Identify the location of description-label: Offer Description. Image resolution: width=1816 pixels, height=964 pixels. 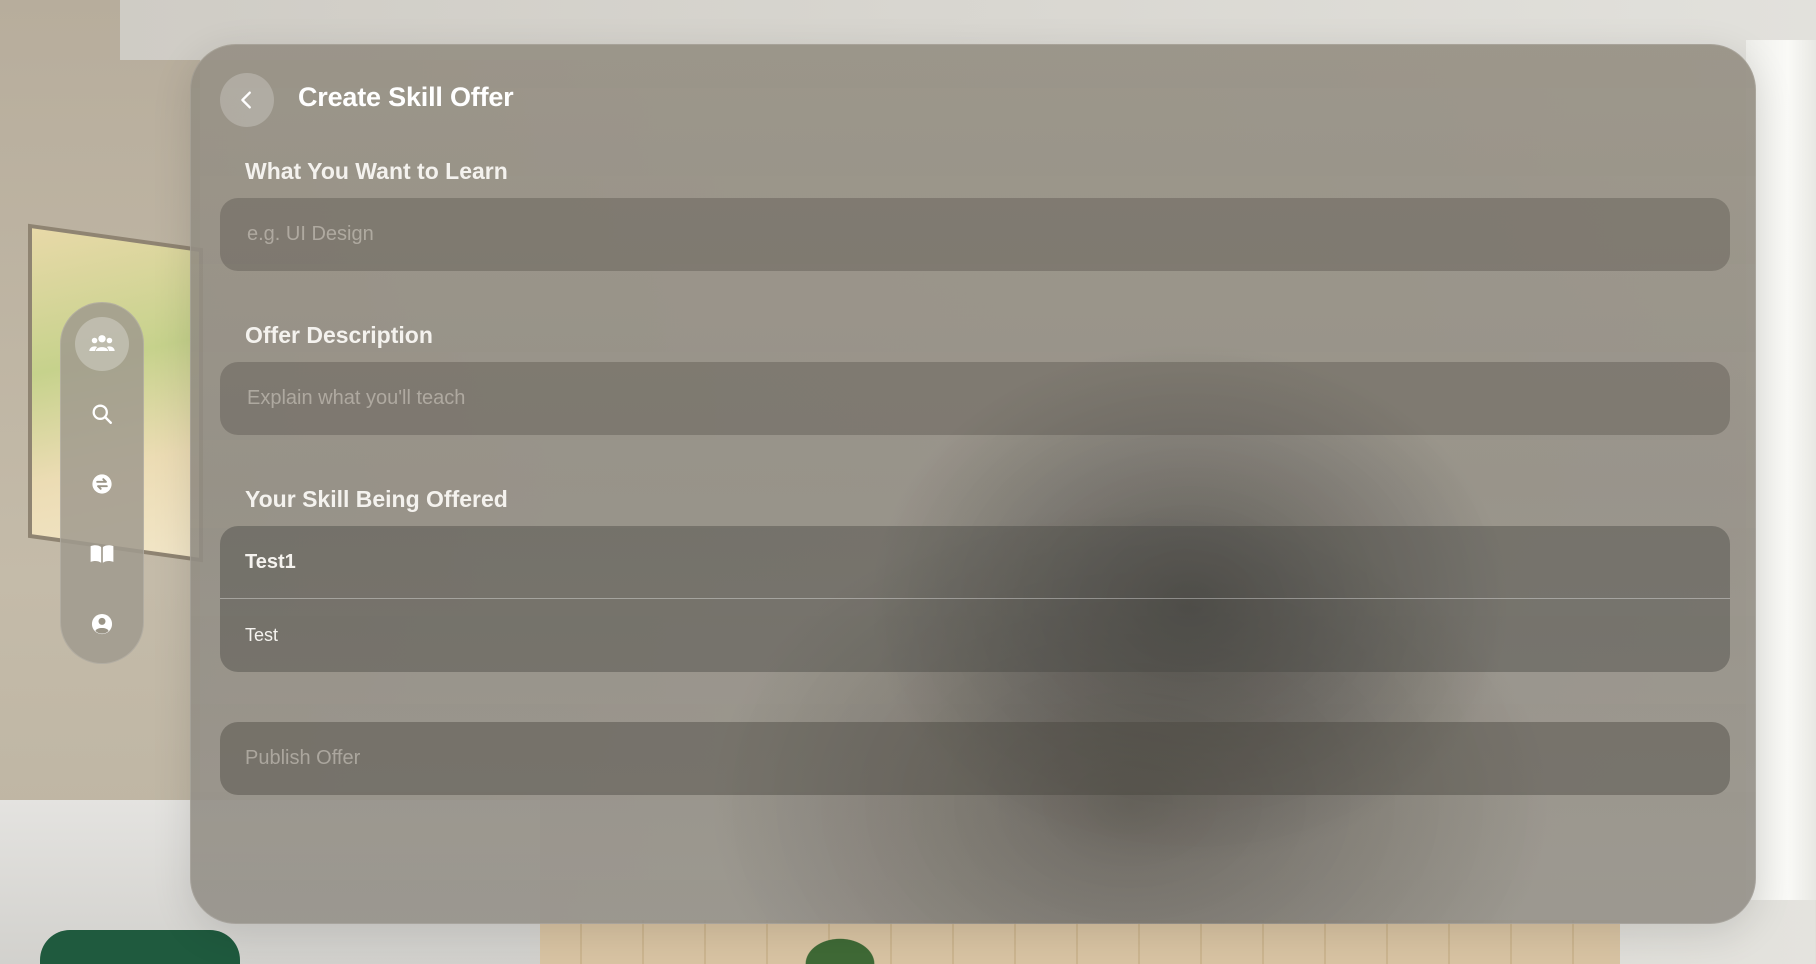
(339, 335).